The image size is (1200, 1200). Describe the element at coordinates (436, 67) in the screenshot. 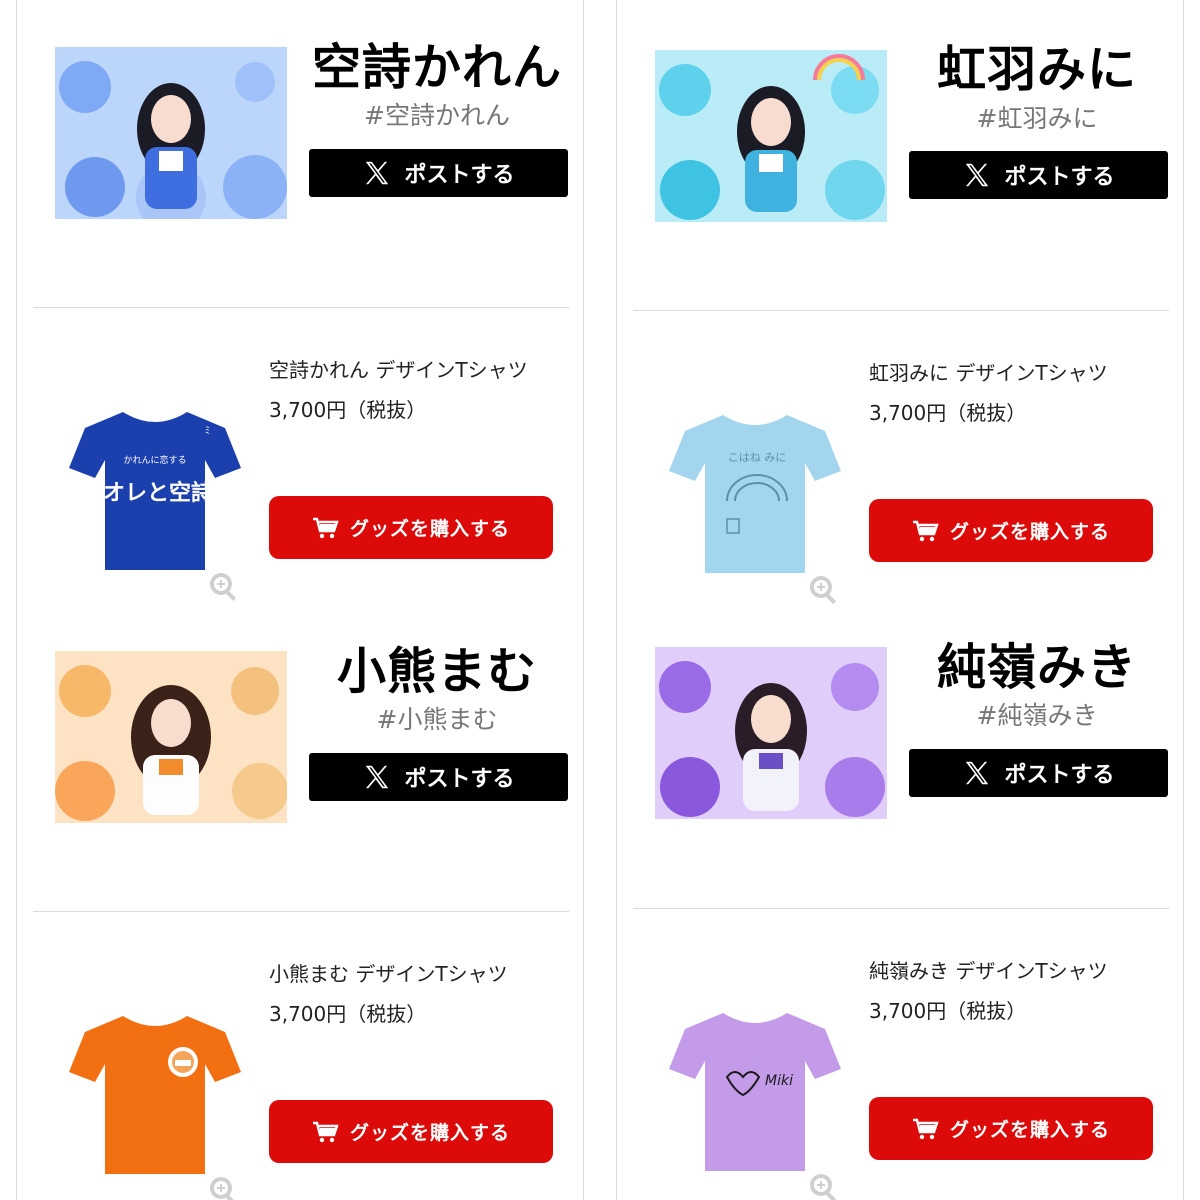

I see `member-name: 空詩かれん` at that location.